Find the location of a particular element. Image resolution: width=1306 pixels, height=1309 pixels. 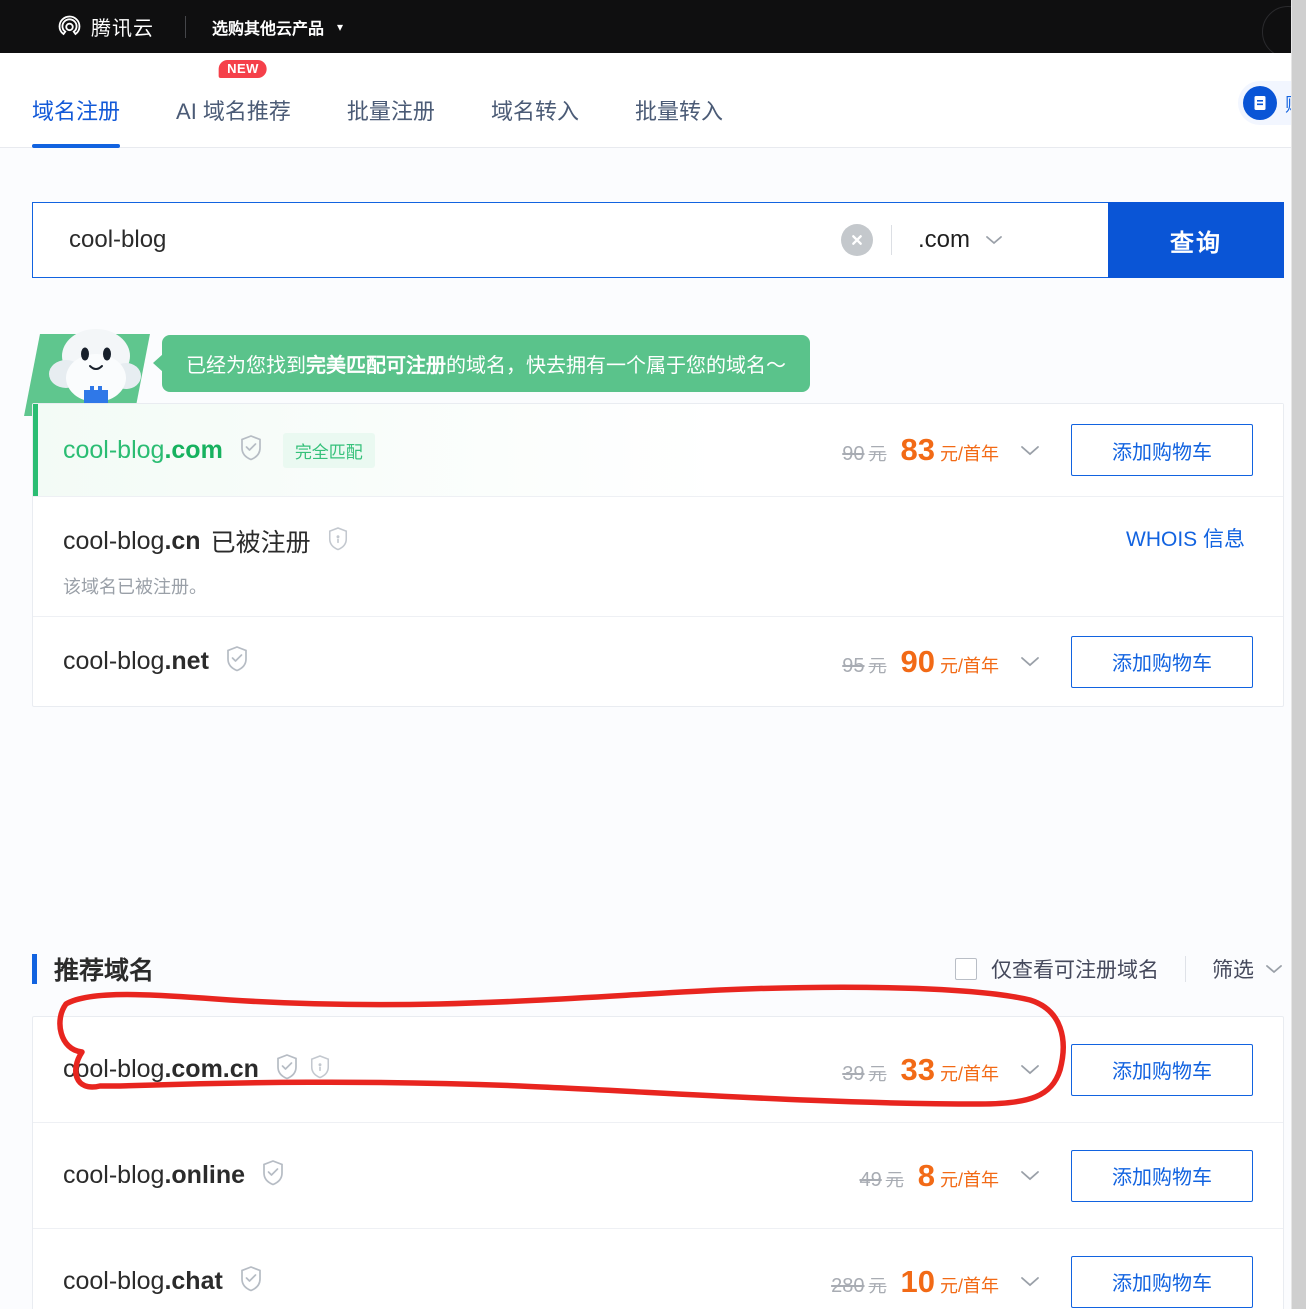

clear-icon is located at coordinates (857, 240).